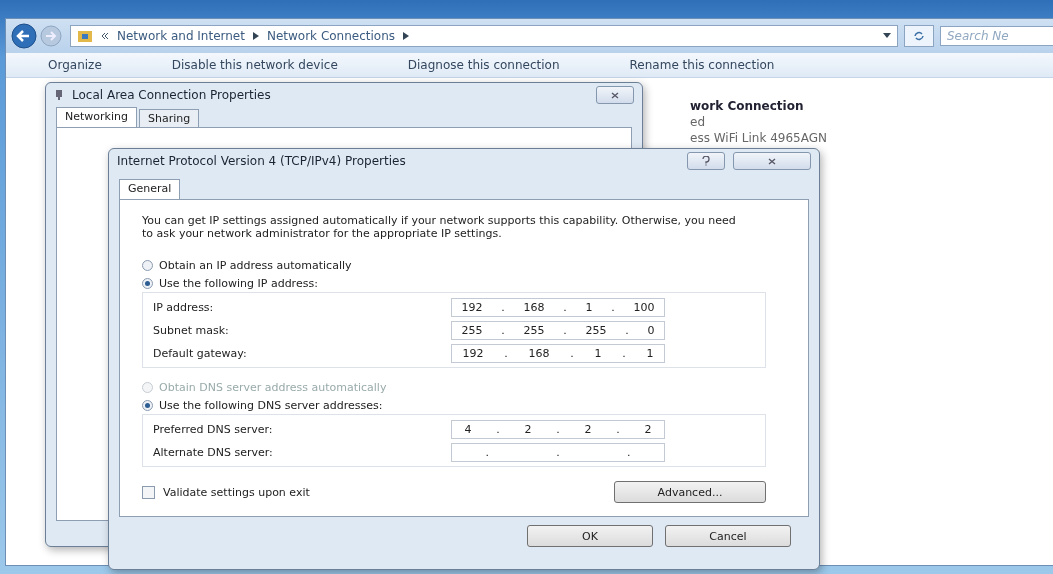 Image resolution: width=1053 pixels, height=574 pixels. Describe the element at coordinates (191, 330) in the screenshot. I see `field-label: Subnet mask:` at that location.